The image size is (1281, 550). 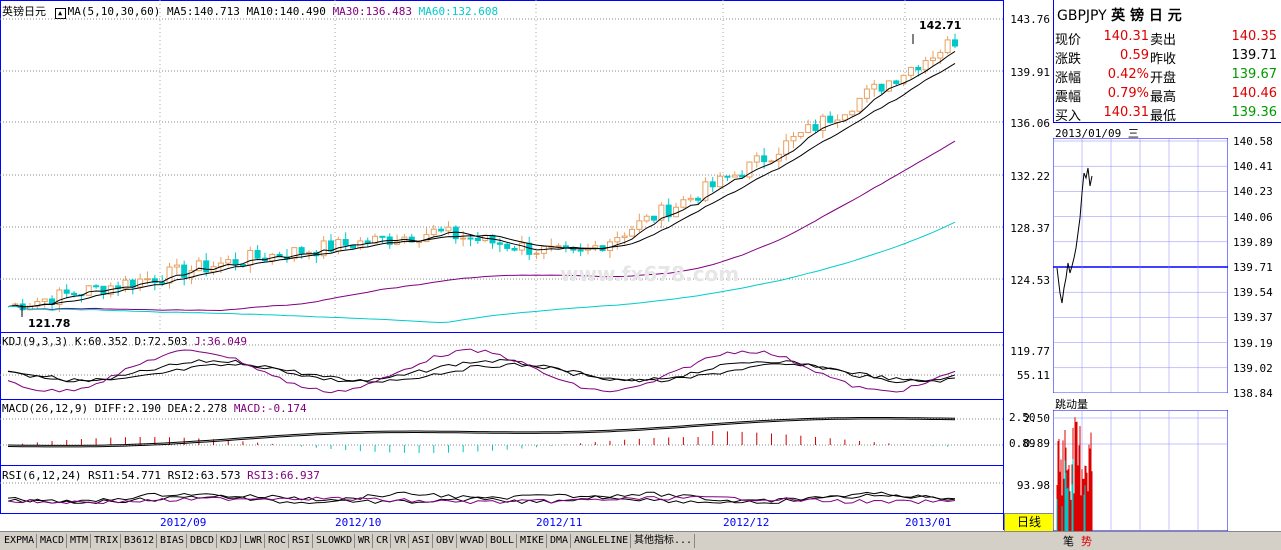 What do you see at coordinates (1082, 16) in the screenshot?
I see `quote-symbol: GBPJPY` at bounding box center [1082, 16].